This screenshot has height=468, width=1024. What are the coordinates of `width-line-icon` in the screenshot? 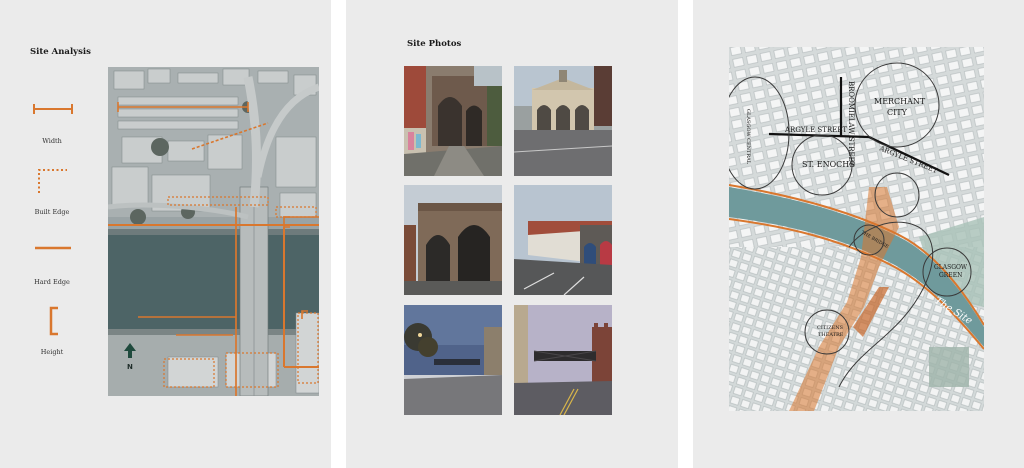 It's located at (53, 109).